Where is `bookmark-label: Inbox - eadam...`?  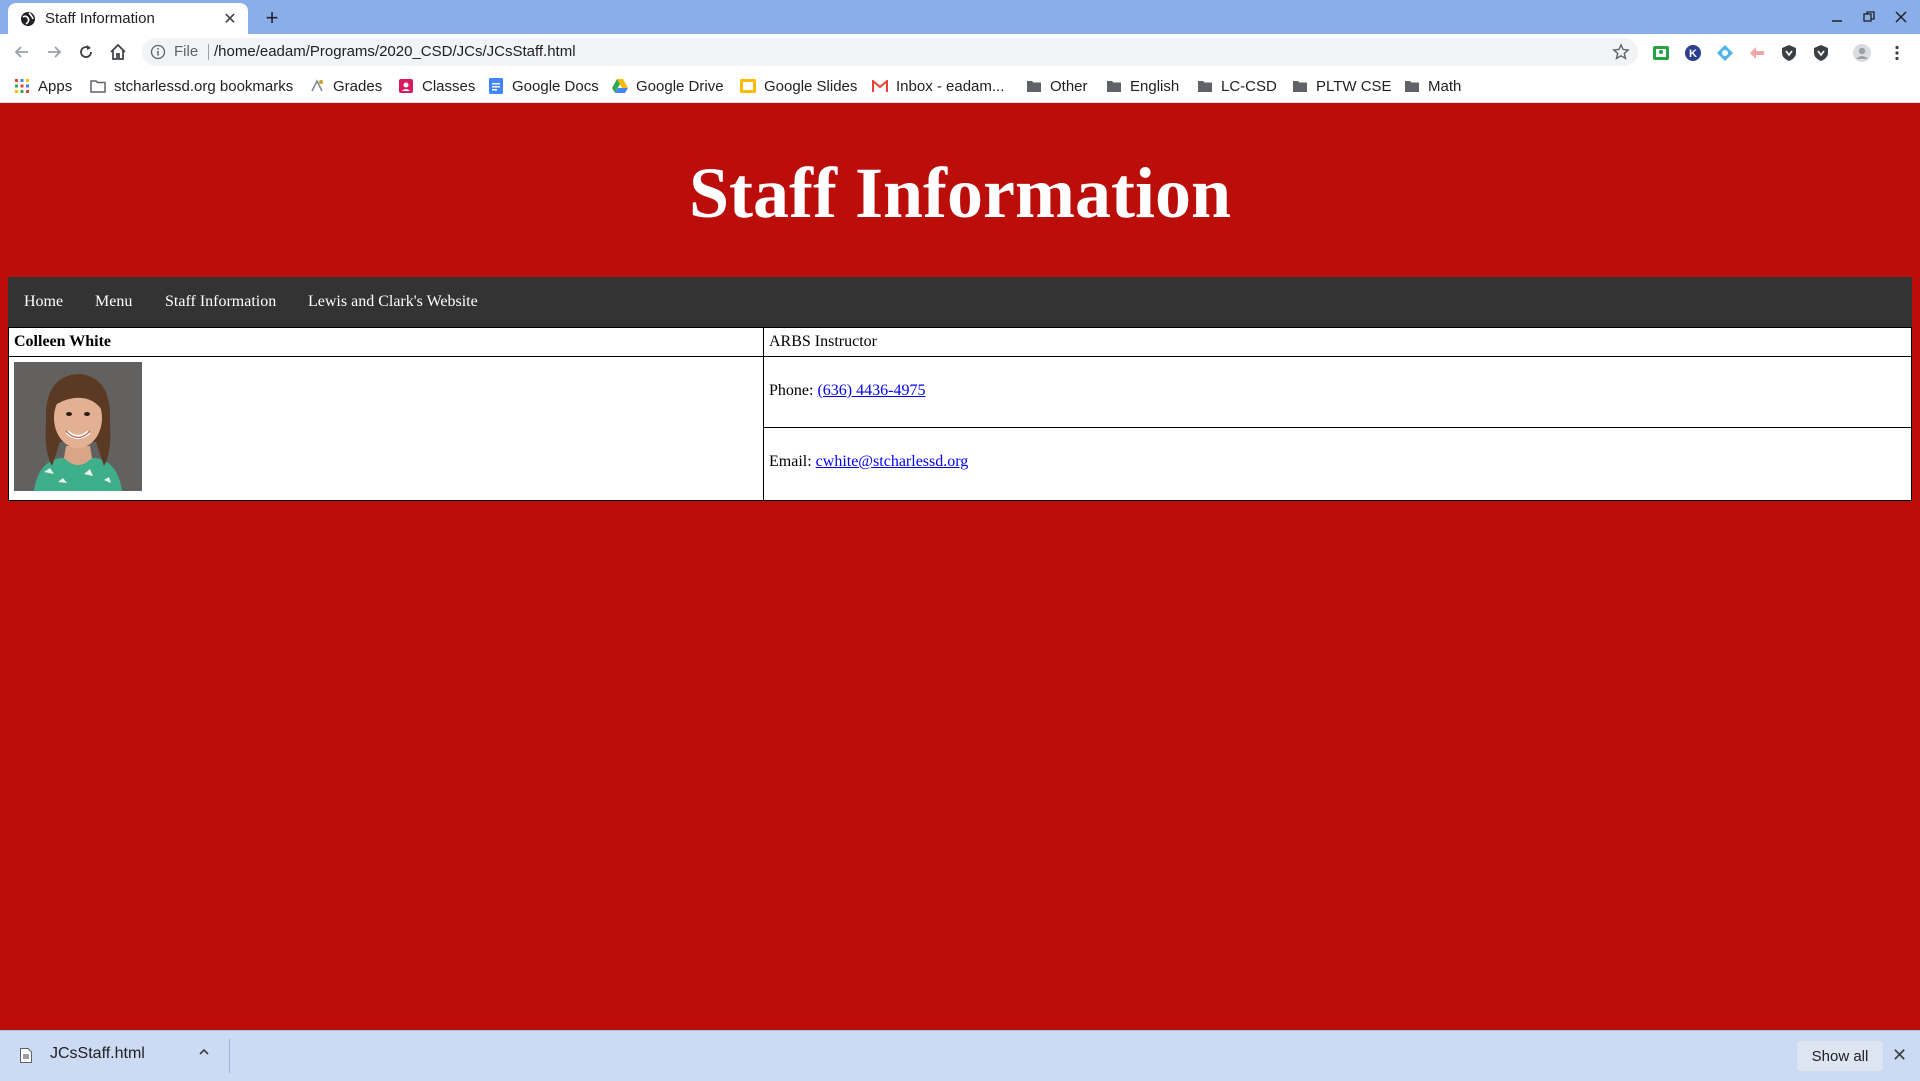
bookmark-label: Inbox - eadam... is located at coordinates (950, 86).